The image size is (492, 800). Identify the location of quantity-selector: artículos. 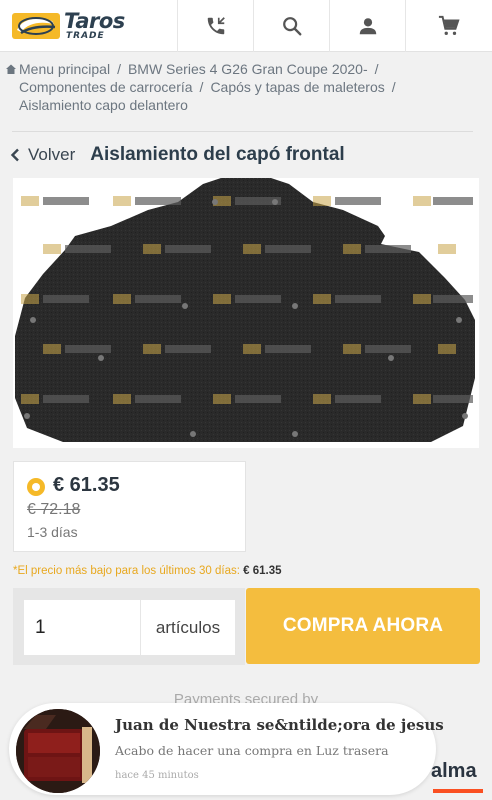
(129, 626).